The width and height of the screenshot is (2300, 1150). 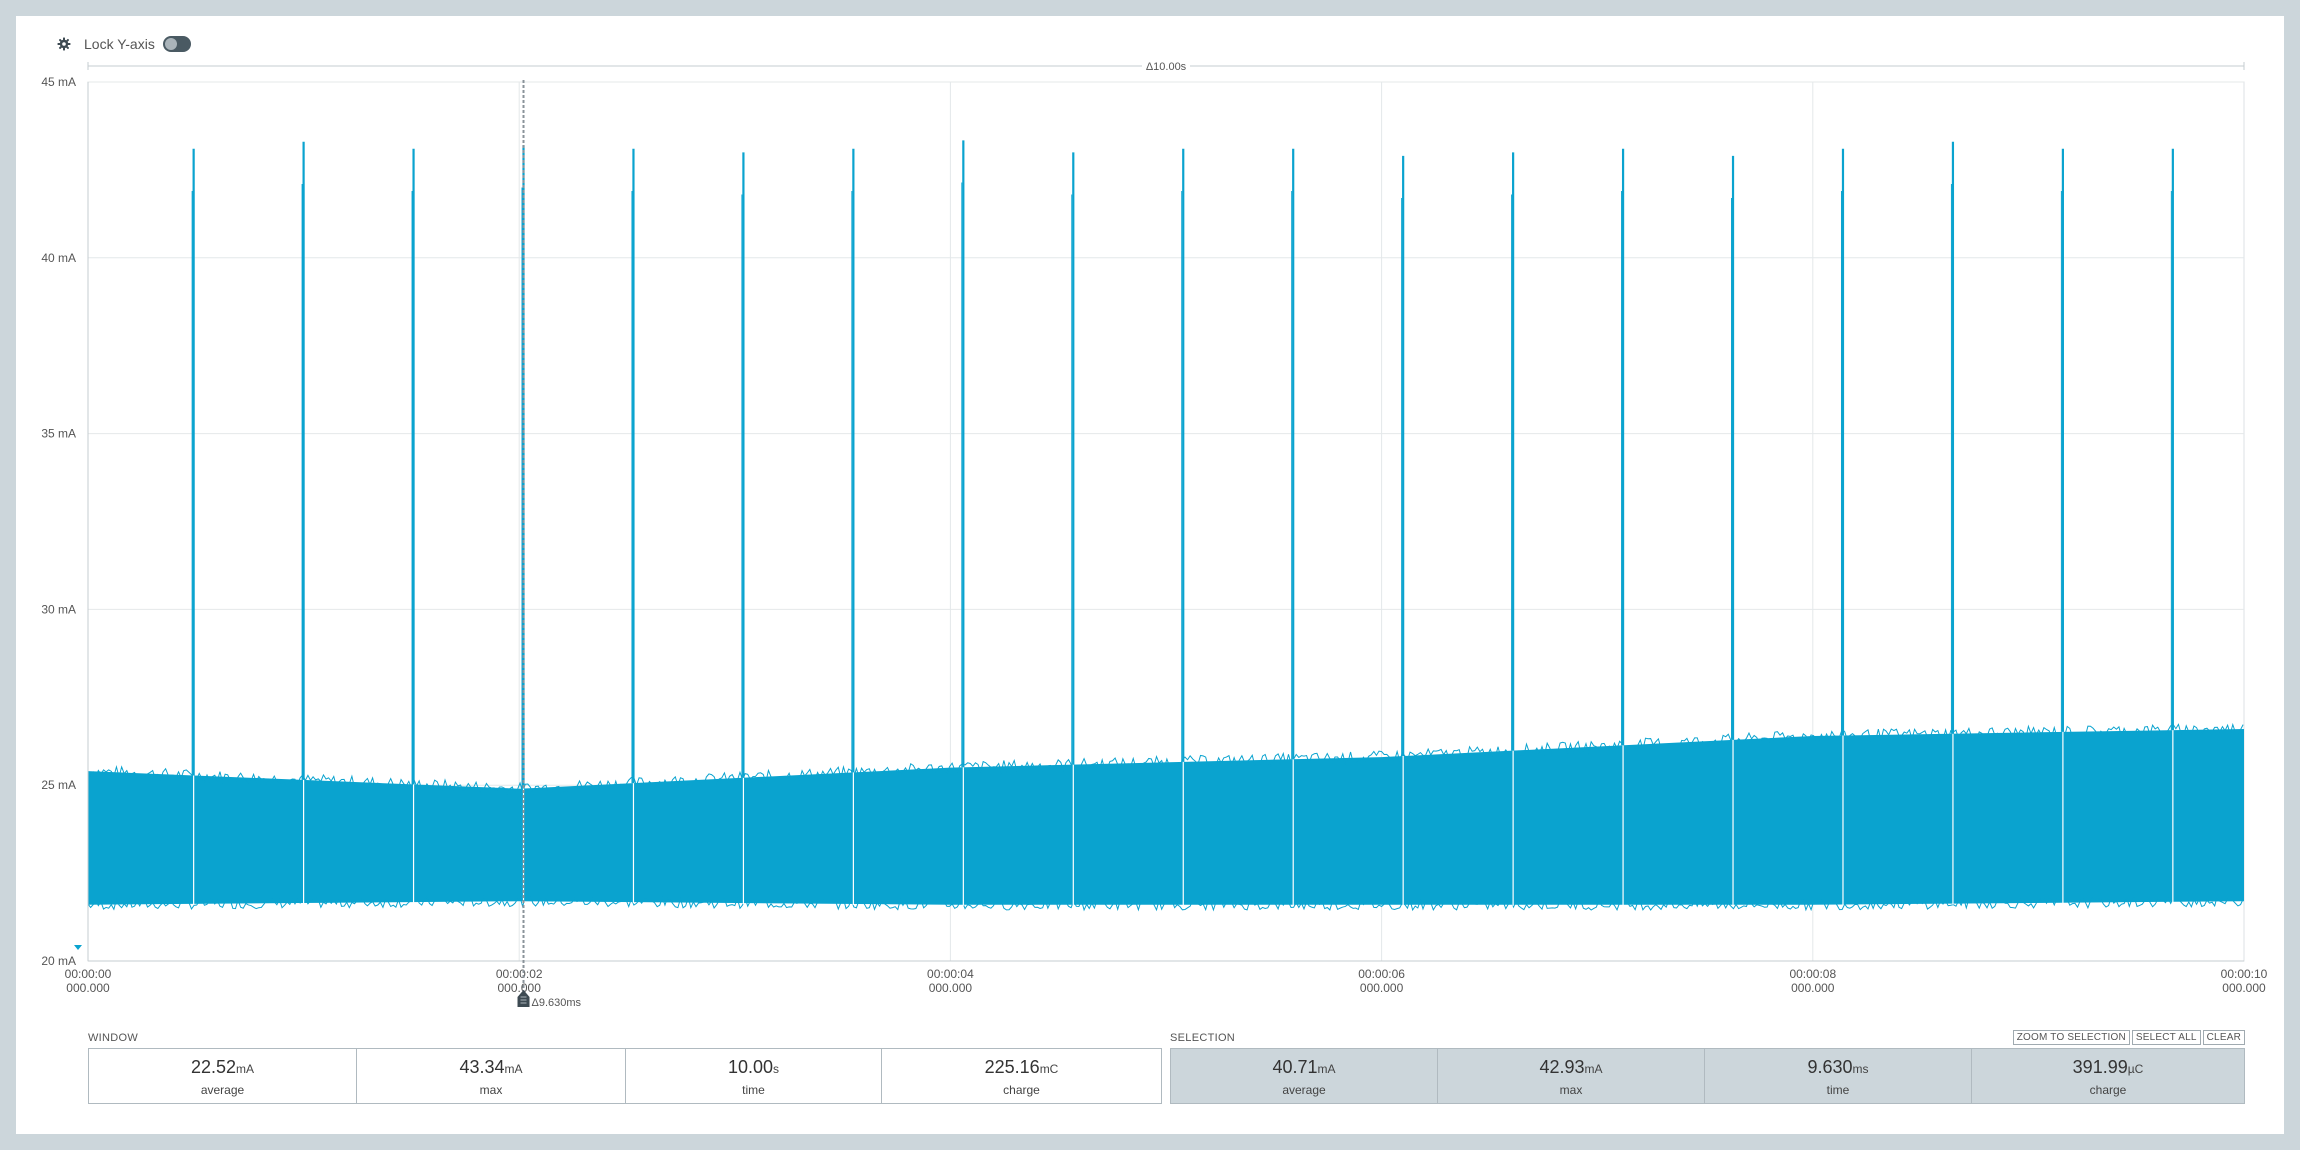 I want to click on window-stat-charge: 225.16mC charge, so click(x=1021, y=1076).